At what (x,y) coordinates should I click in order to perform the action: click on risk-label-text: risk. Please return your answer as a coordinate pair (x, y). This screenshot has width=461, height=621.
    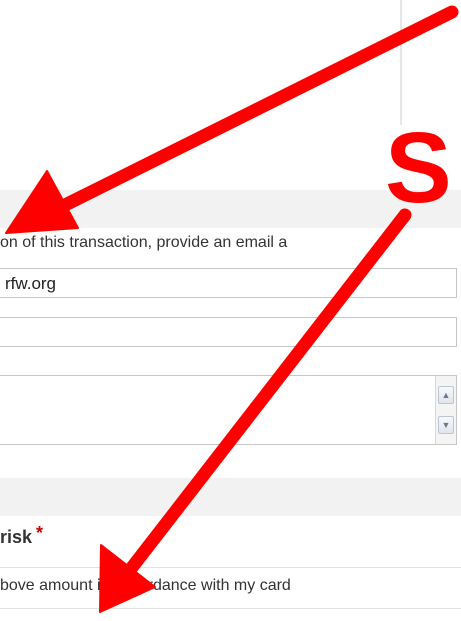
    Looking at the image, I should click on (16, 537).